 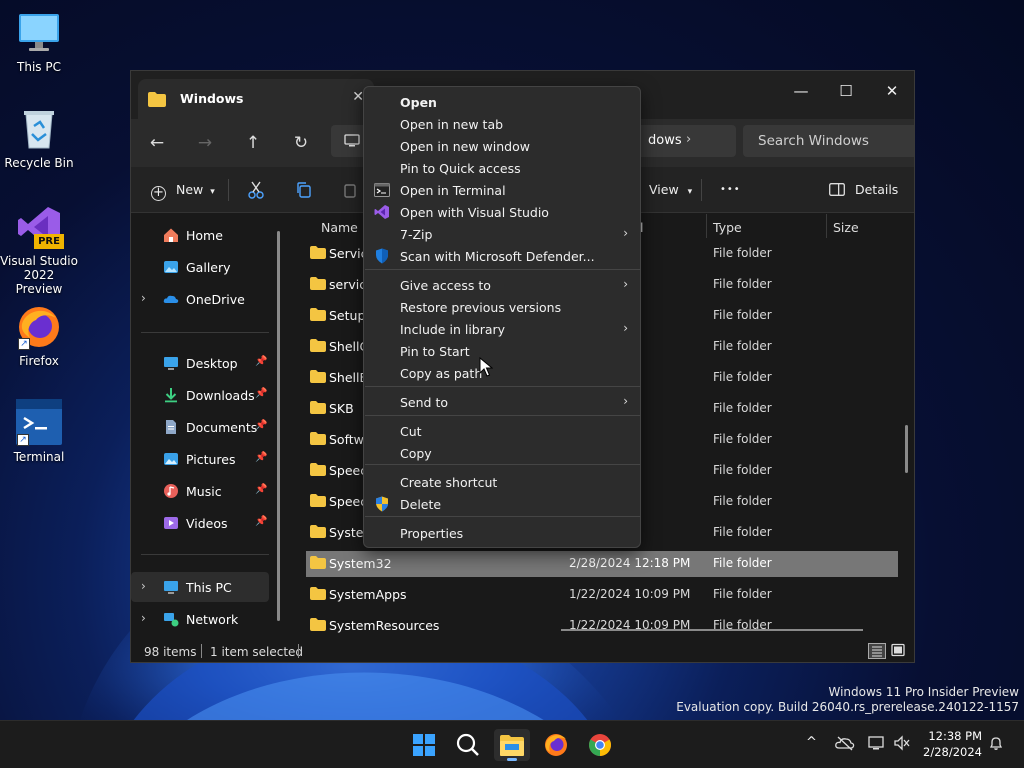 I want to click on menu-item-create-shortcut: Create shortcut, so click(x=502, y=482).